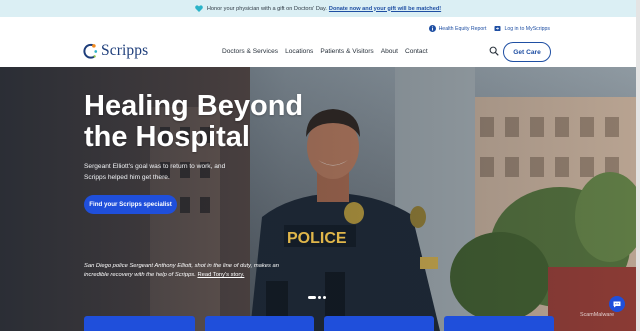  What do you see at coordinates (389, 51) in the screenshot?
I see `nav-item-about: About` at bounding box center [389, 51].